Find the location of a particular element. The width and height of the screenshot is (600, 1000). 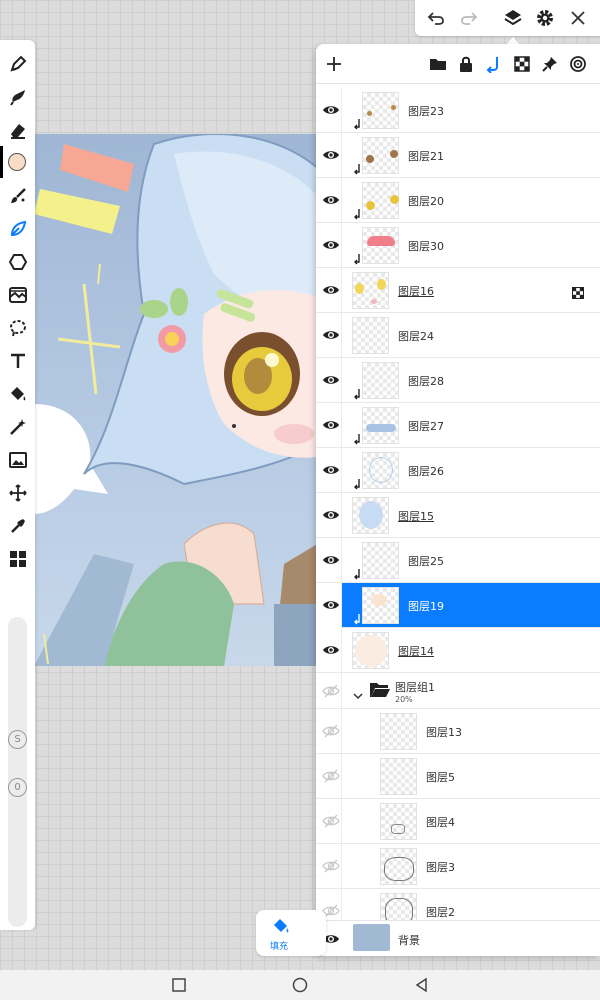

transform-icon is located at coordinates (17, 492).